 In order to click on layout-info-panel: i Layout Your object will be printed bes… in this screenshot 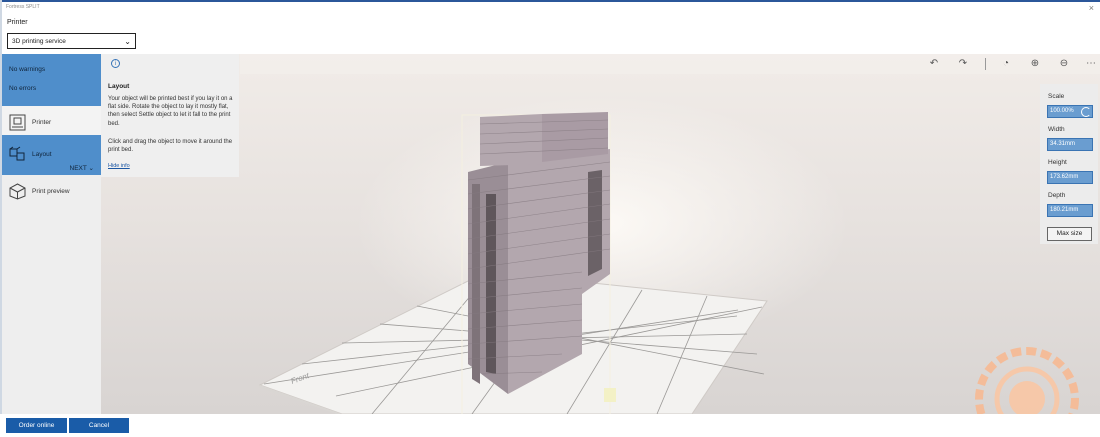, I will do `click(170, 115)`.